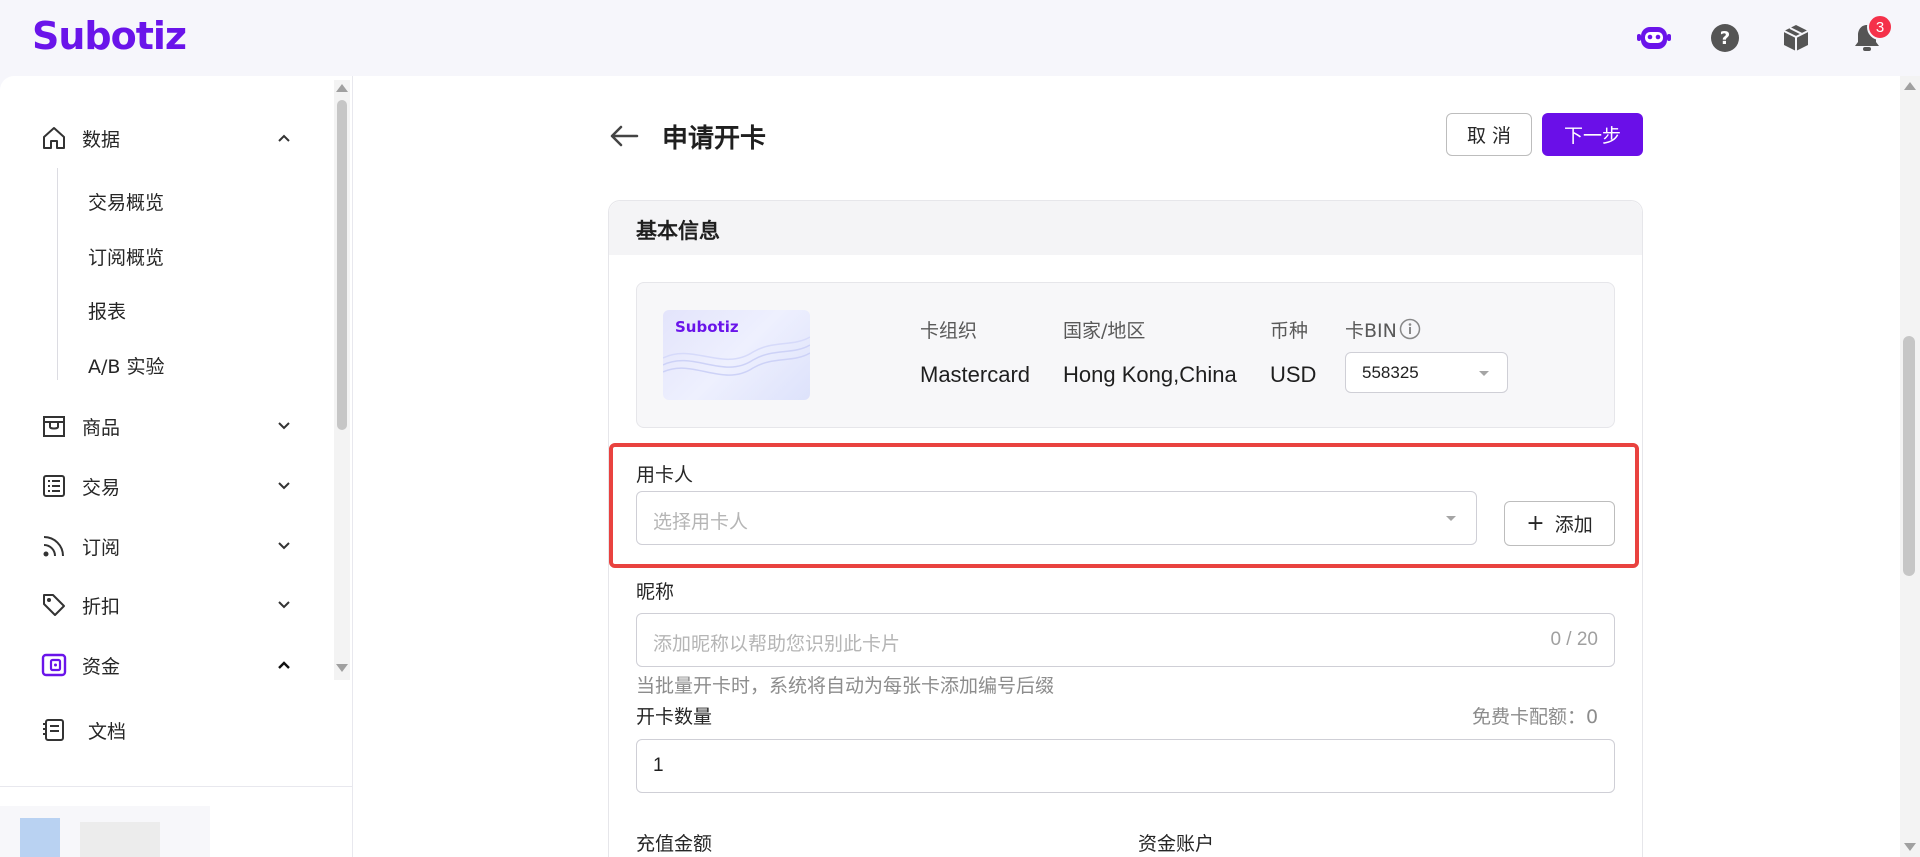 The width and height of the screenshot is (1920, 857). Describe the element at coordinates (1909, 456) in the screenshot. I see `main-scrollbar-thumb` at that location.